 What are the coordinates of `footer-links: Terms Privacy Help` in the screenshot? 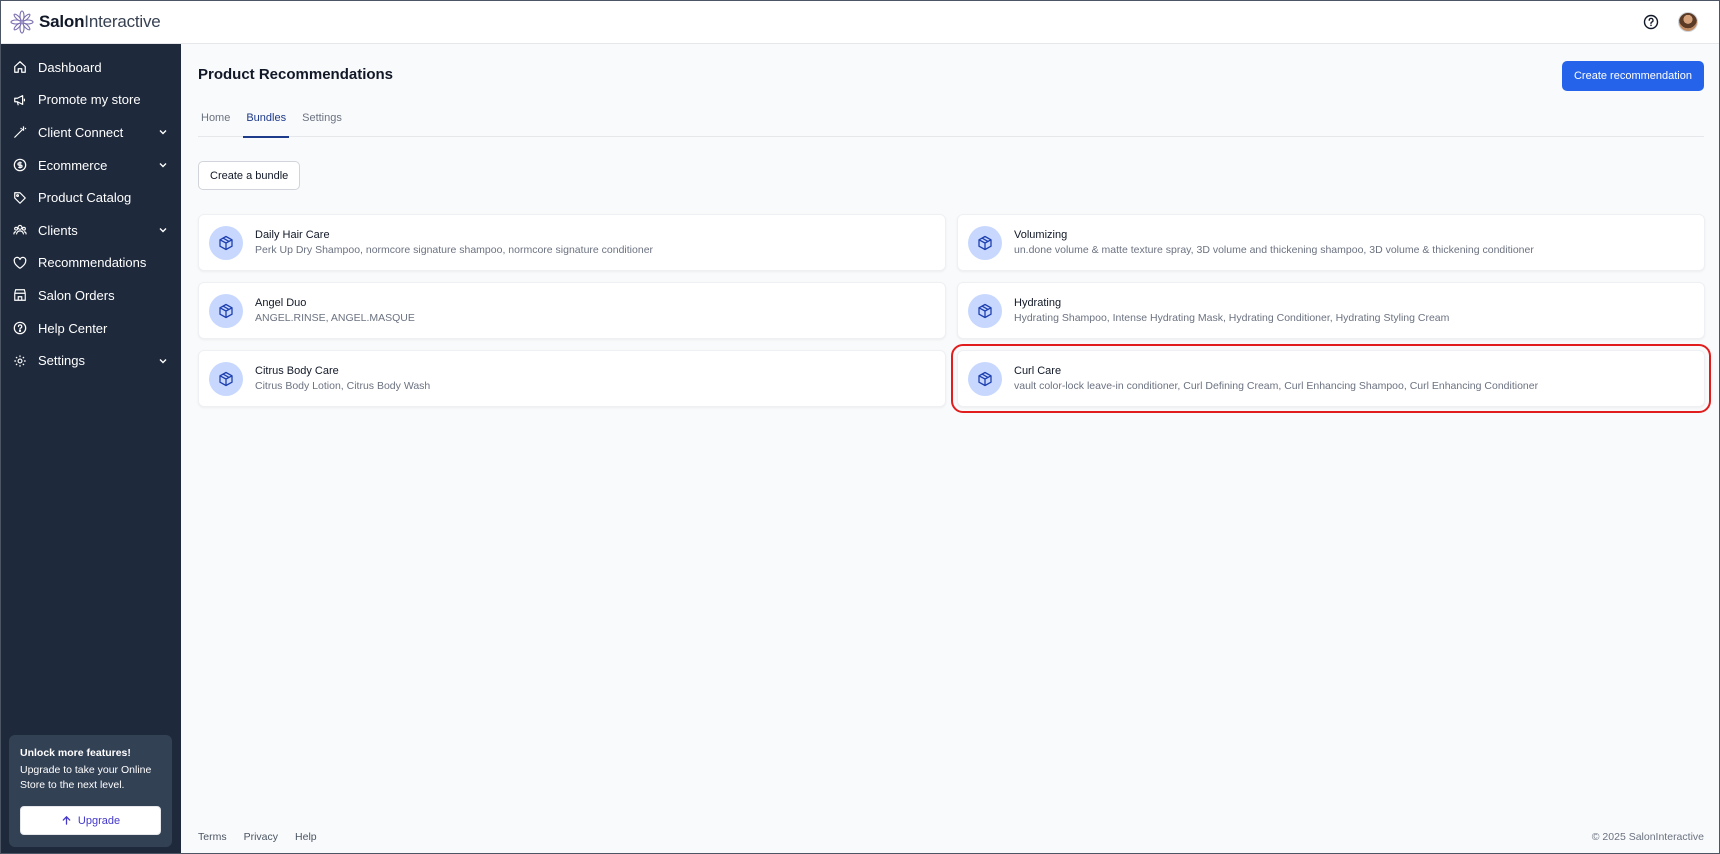 It's located at (257, 837).